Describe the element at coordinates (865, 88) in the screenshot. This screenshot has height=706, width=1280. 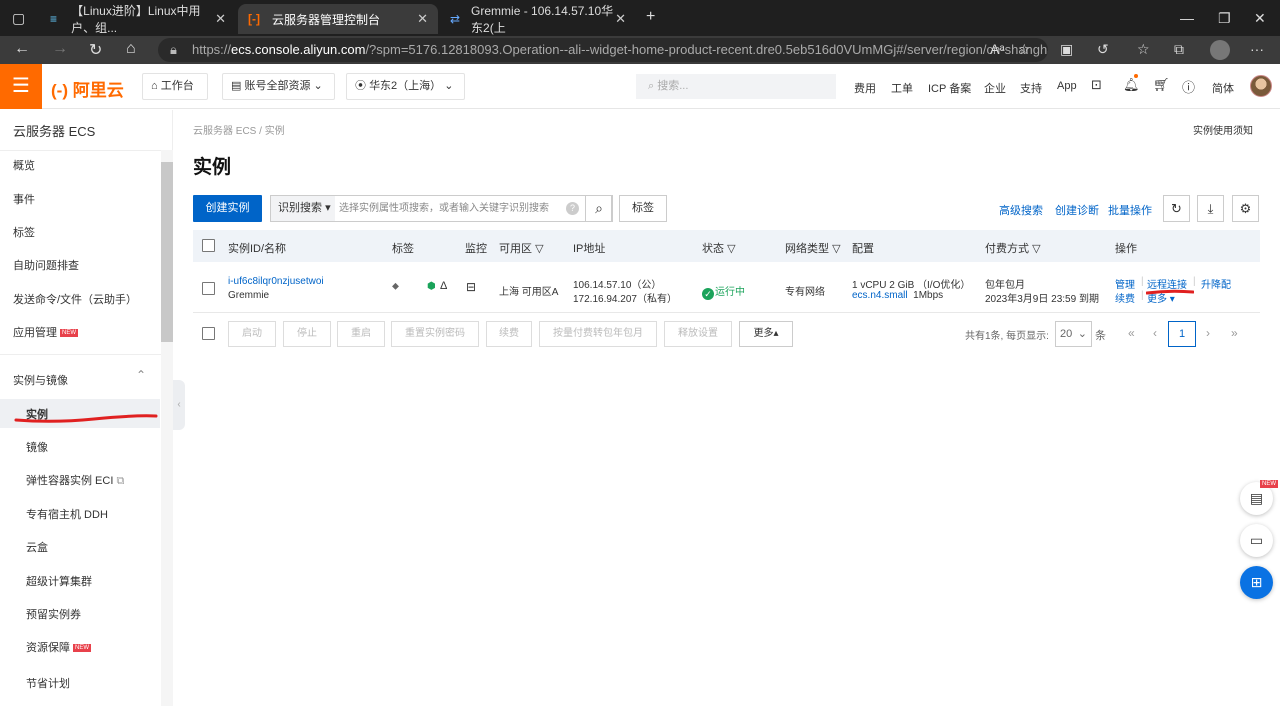
I see `nav-link-billing: 费用` at that location.